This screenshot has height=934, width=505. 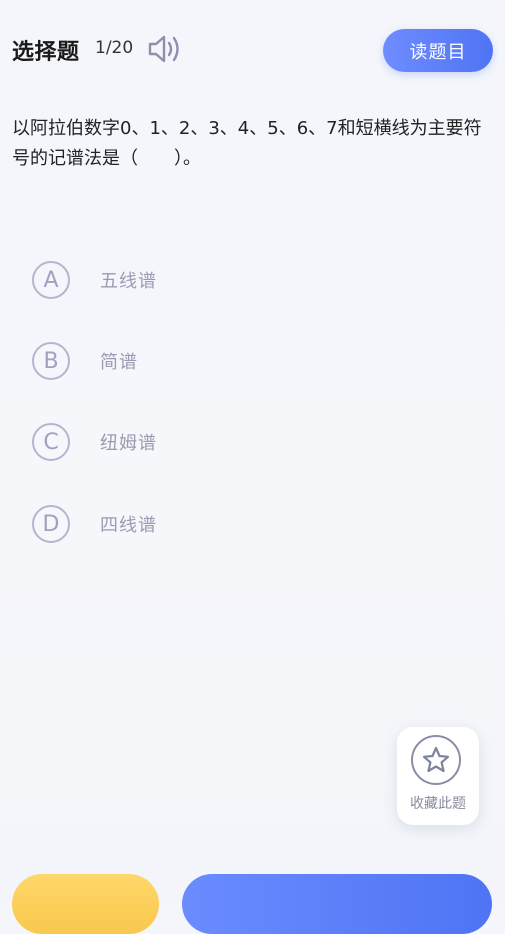 I want to click on favorite-button: 收藏此题, so click(x=438, y=776).